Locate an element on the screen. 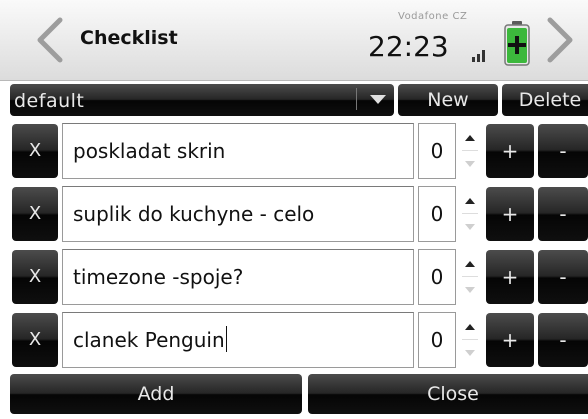 The image size is (588, 419). close-button: Close is located at coordinates (448, 394).